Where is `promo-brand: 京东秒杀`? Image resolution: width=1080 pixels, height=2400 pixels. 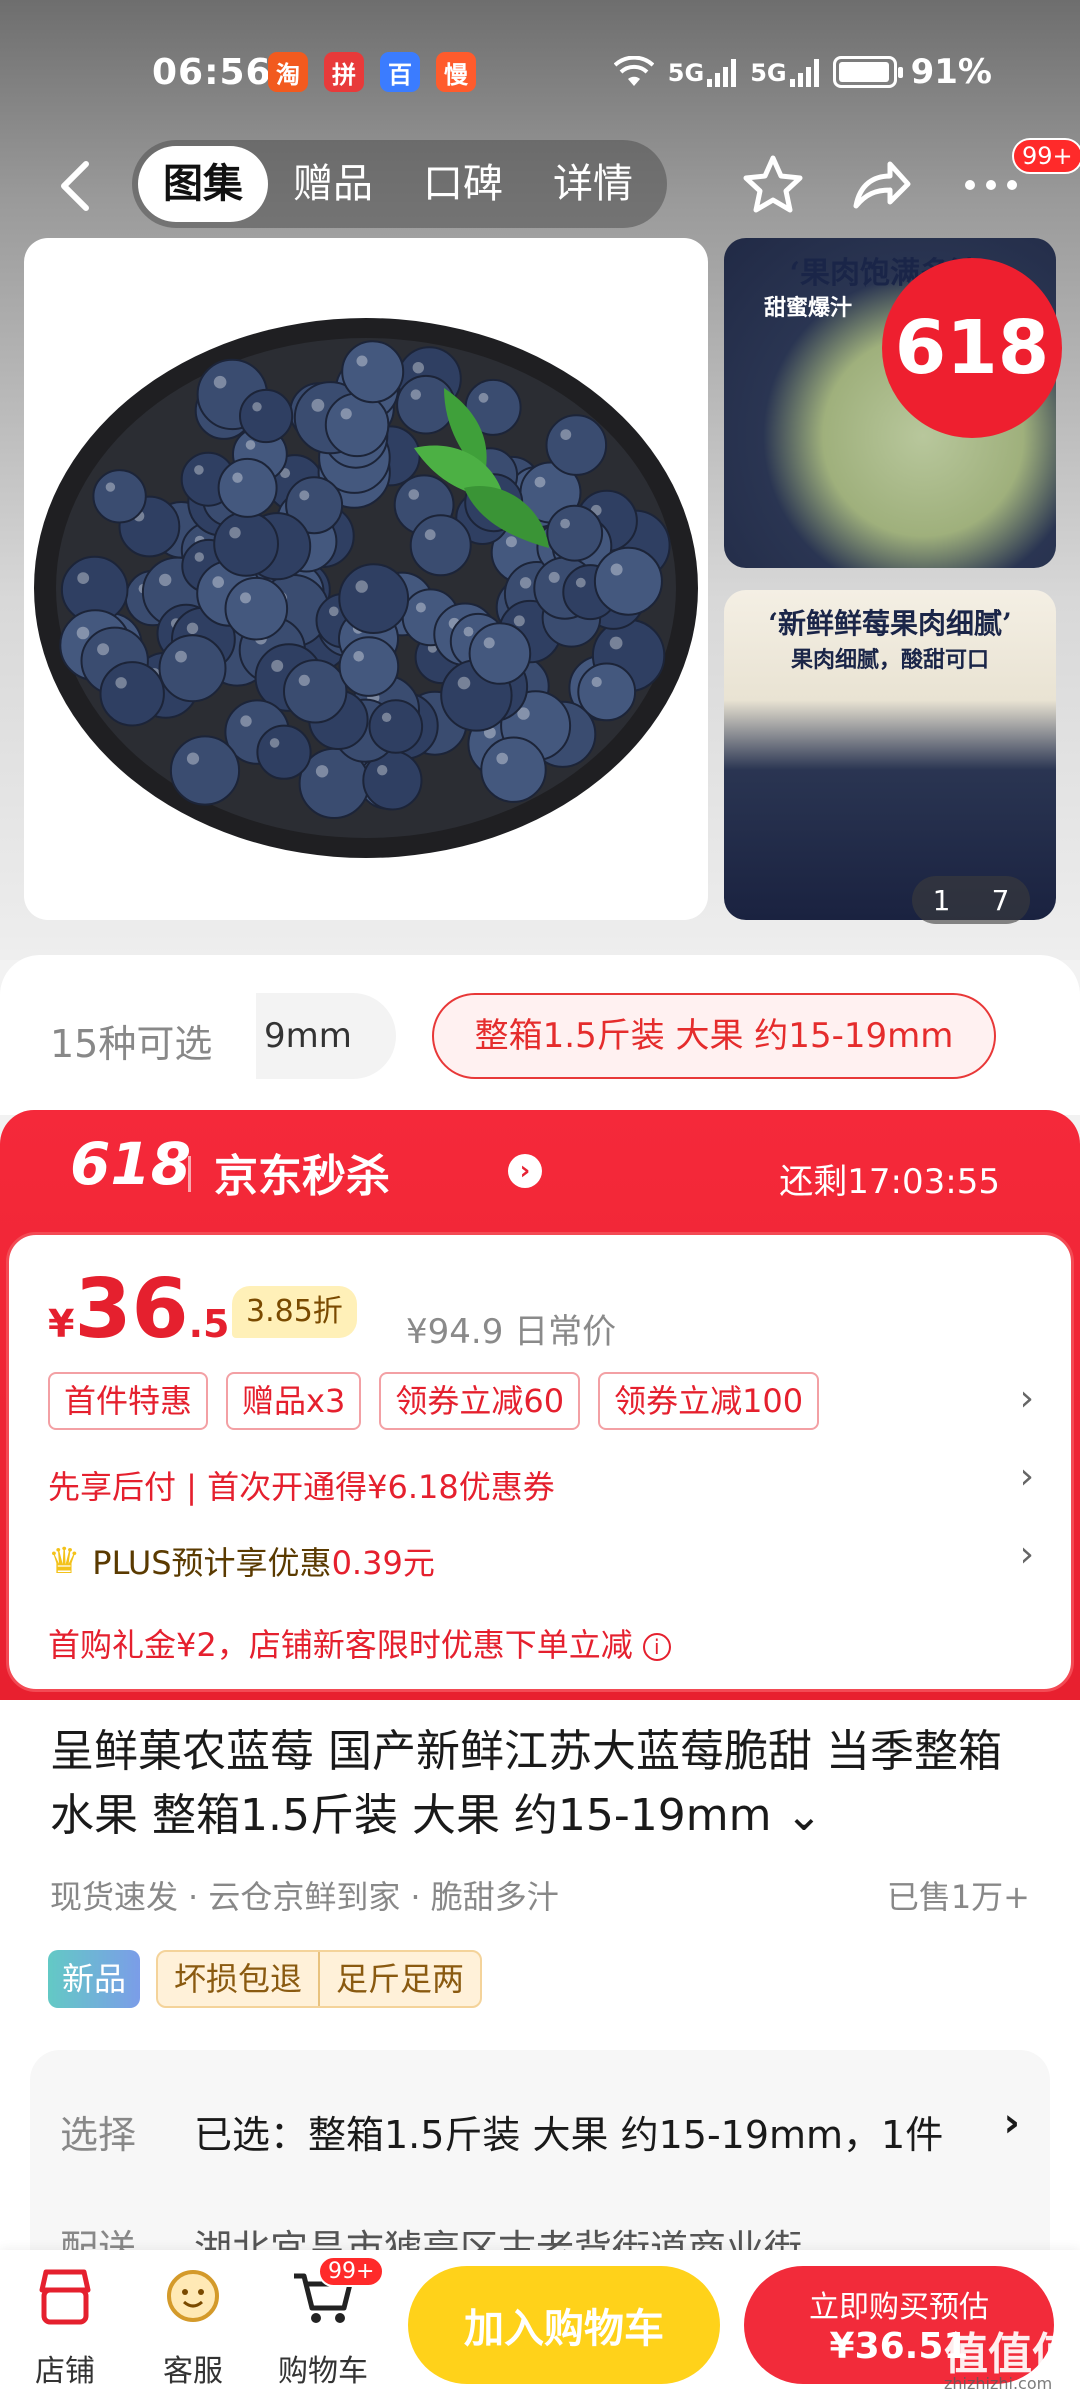 promo-brand: 京东秒杀 is located at coordinates (302, 1176).